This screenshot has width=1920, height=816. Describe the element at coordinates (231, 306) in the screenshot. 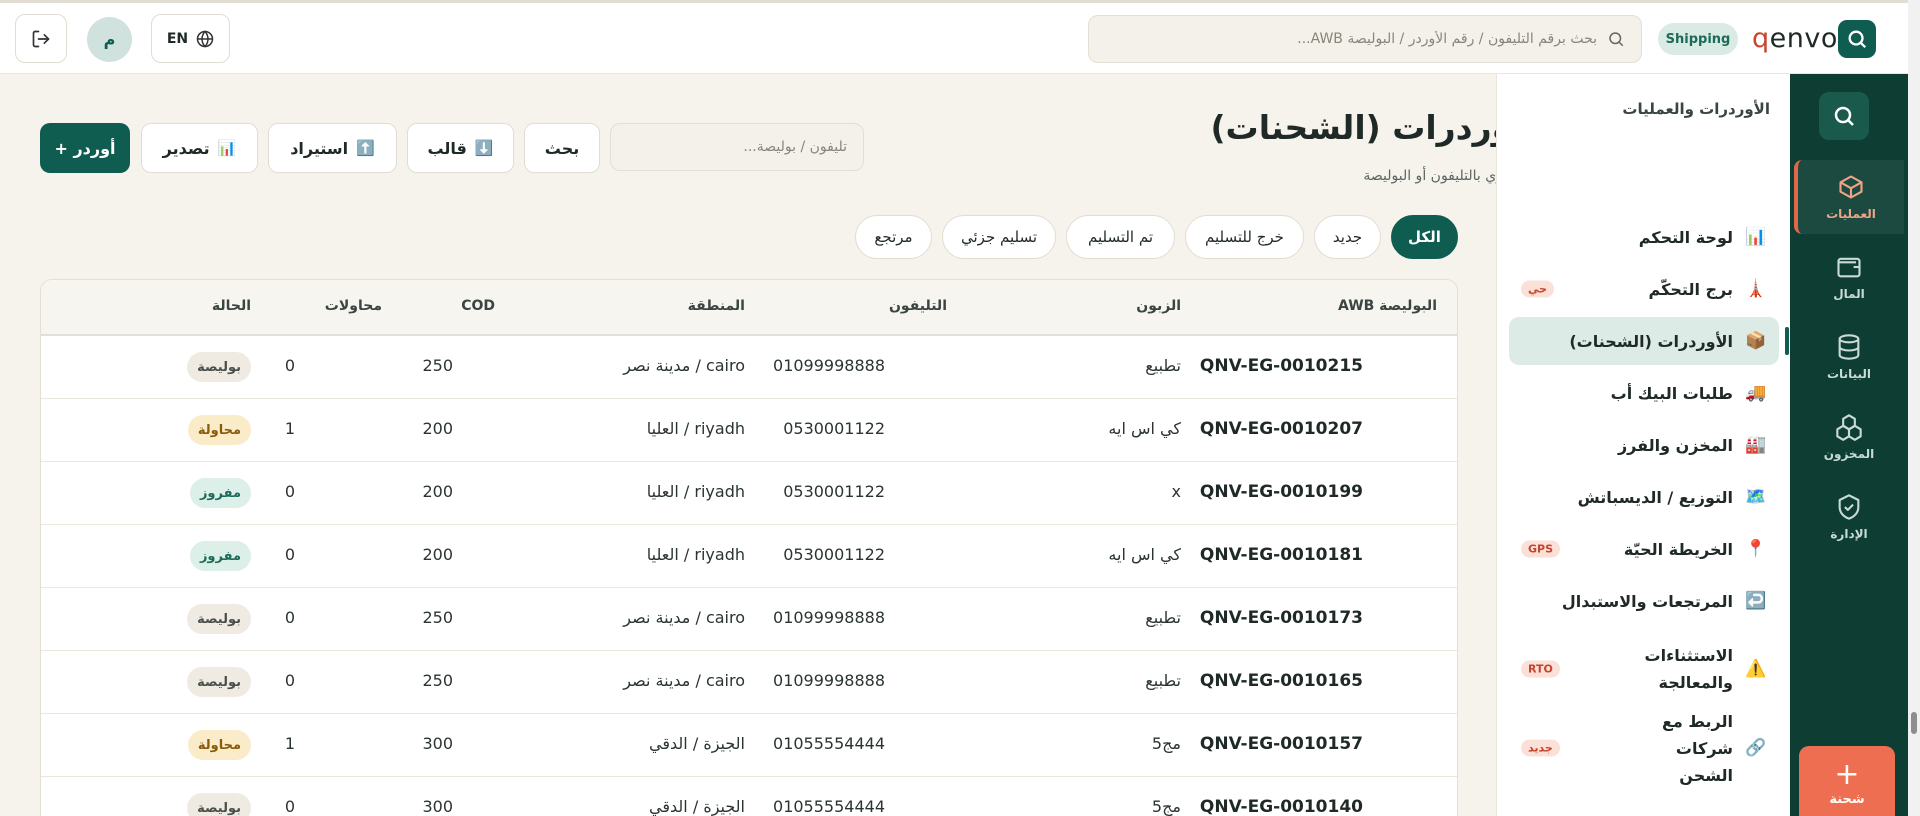

I see `col-status: الحالة` at that location.